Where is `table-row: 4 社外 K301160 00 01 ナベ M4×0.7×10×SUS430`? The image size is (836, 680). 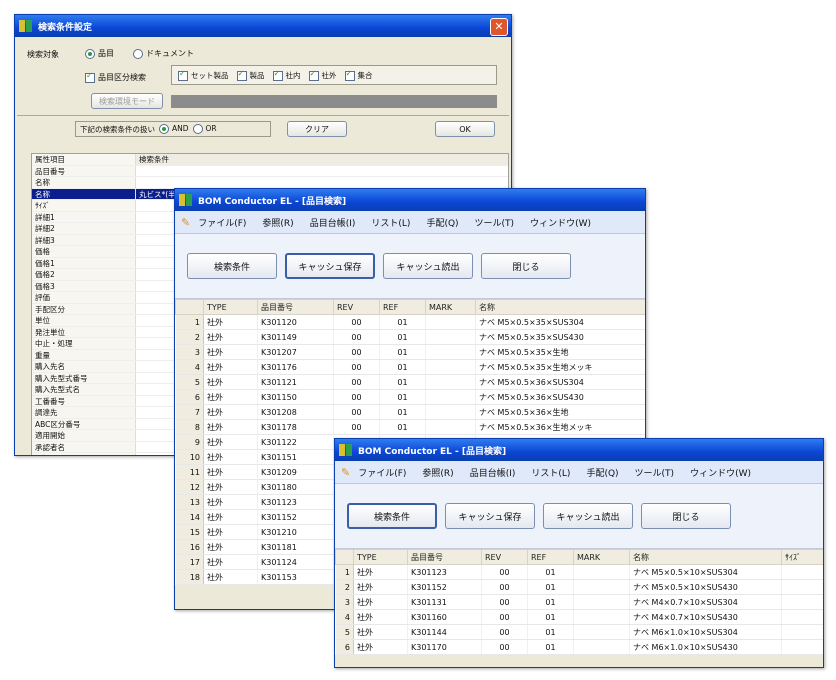 table-row: 4 社外 K301160 00 01 ナベ M4×0.7×10×SUS430 is located at coordinates (579, 617).